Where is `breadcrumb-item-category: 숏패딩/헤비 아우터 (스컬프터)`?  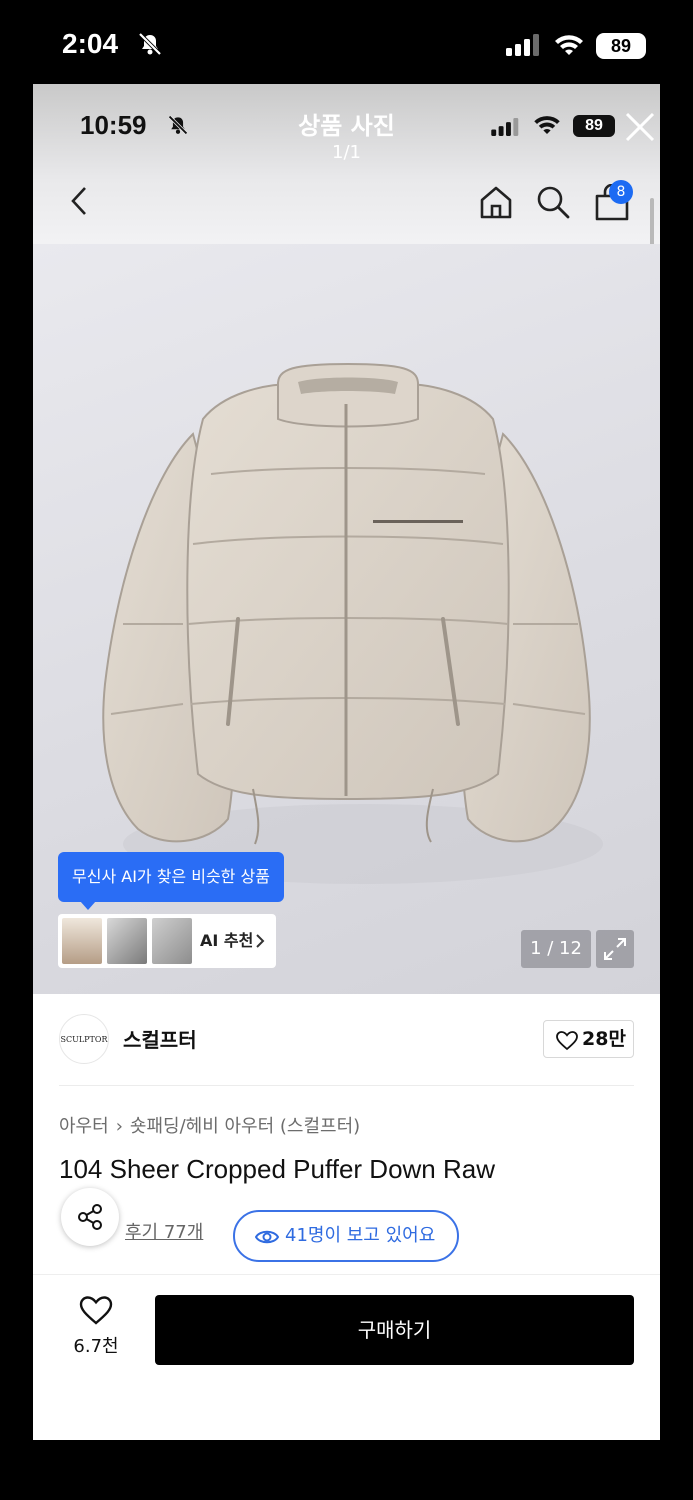 breadcrumb-item-category: 숏패딩/헤비 아우터 (스컬프터) is located at coordinates (245, 1126).